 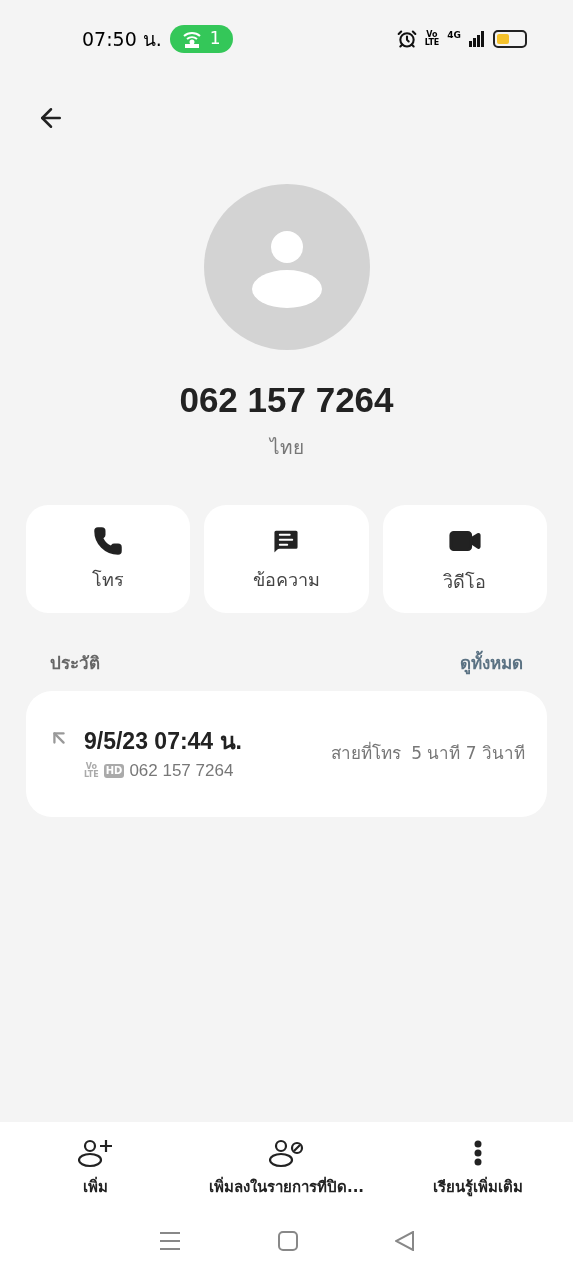 What do you see at coordinates (454, 35) in the screenshot?
I see `network-type: 4G` at bounding box center [454, 35].